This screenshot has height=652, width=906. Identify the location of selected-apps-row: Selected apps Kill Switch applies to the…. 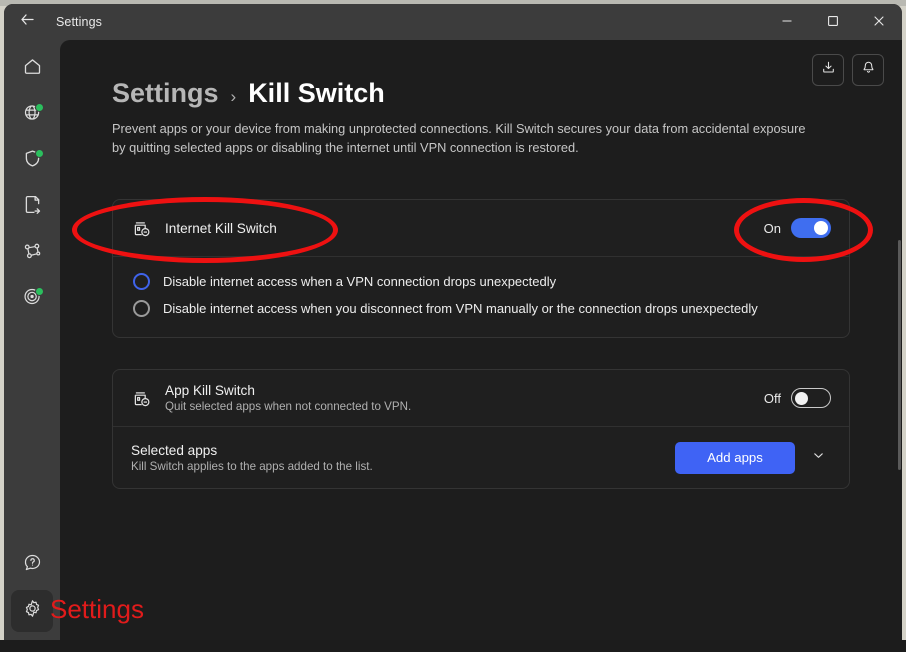
(481, 457).